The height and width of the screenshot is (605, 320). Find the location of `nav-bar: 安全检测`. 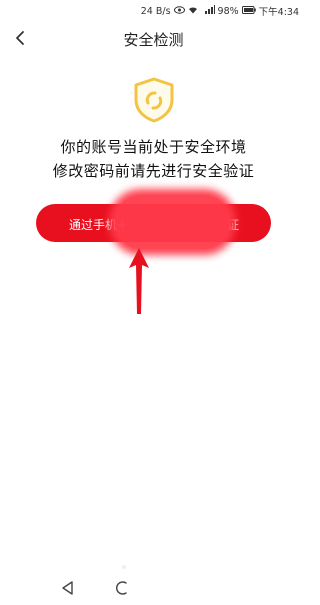

nav-bar: 安全检测 is located at coordinates (153, 39).